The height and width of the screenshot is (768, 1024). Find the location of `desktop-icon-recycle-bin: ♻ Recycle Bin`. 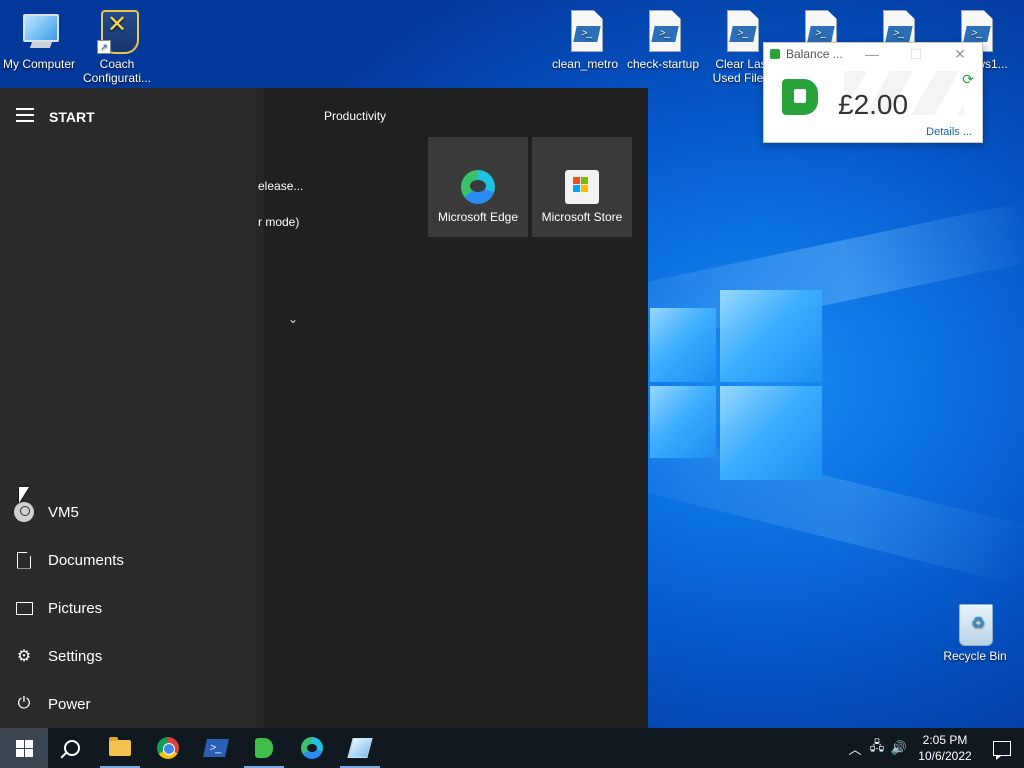

desktop-icon-recycle-bin: ♻ Recycle Bin is located at coordinates (975, 632).